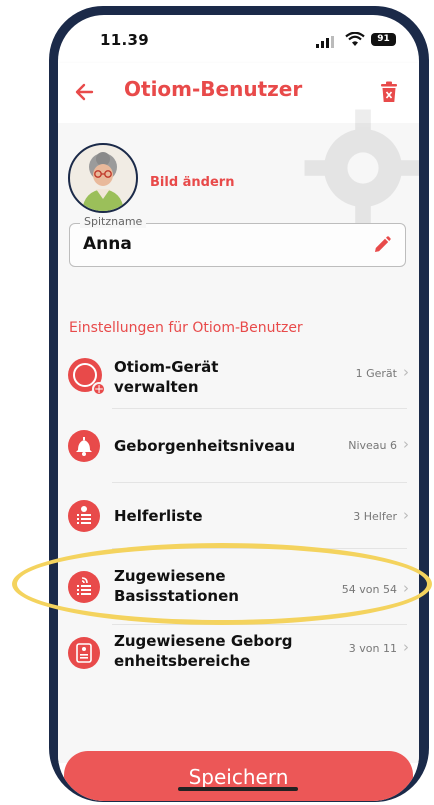 The image size is (434, 805). What do you see at coordinates (369, 589) in the screenshot?
I see `settings-item-value: 54 von 54` at bounding box center [369, 589].